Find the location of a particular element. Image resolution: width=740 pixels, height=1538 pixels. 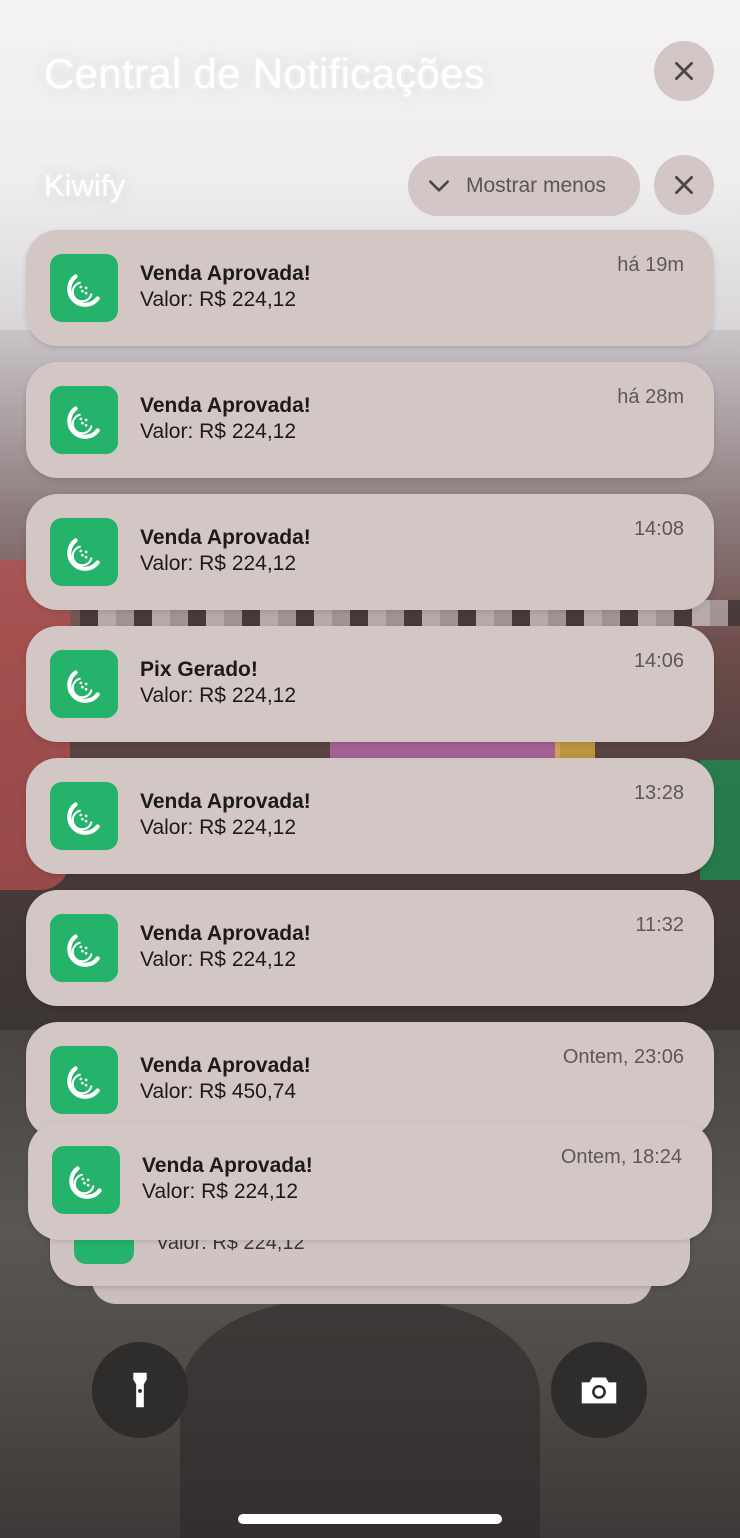

notification-card: Venda Aprovada! Valor: R$ 224,12 há 28m is located at coordinates (370, 420).